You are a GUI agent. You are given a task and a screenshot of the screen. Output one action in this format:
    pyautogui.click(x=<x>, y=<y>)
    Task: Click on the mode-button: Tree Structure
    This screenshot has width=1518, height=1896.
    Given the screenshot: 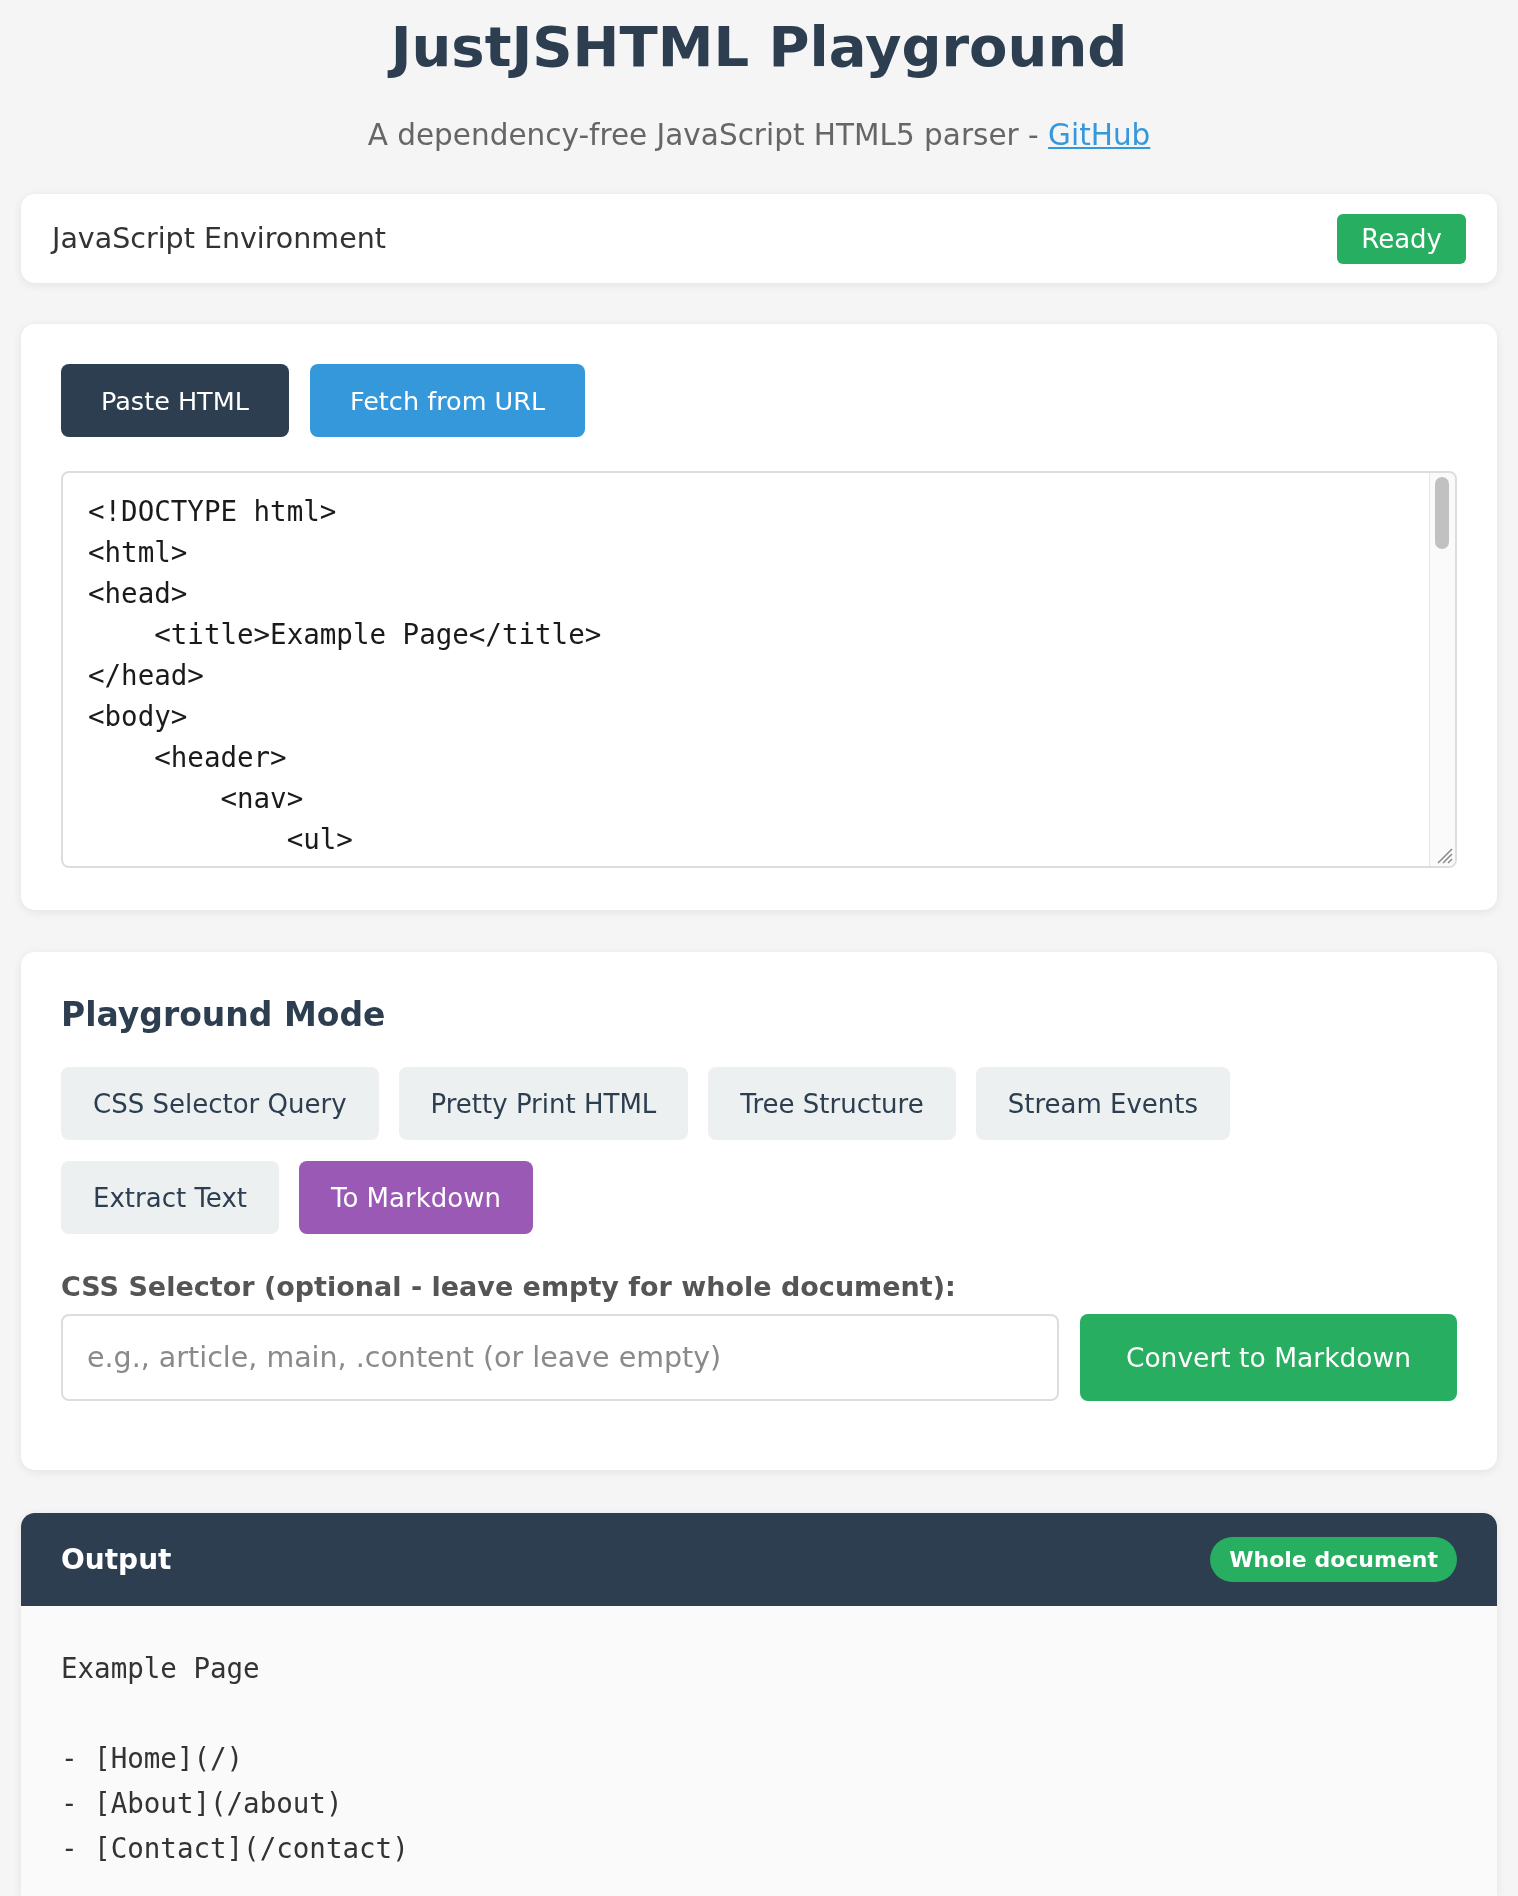 What is the action you would take?
    pyautogui.click(x=832, y=1103)
    